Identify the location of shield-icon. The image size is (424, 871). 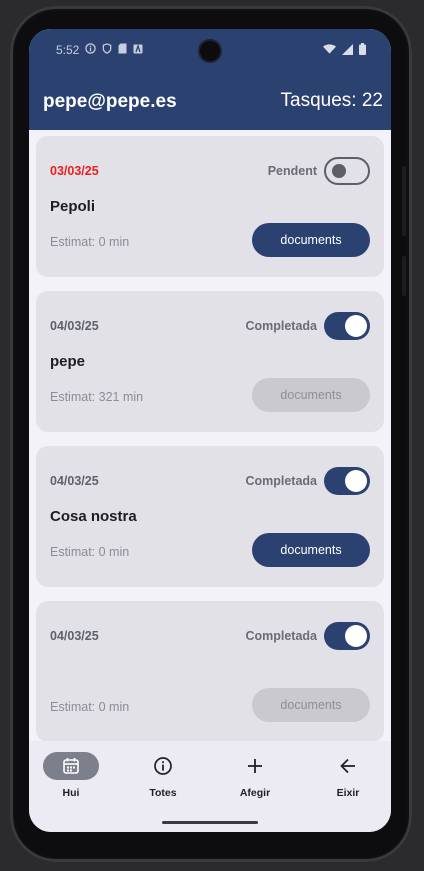
(107, 48).